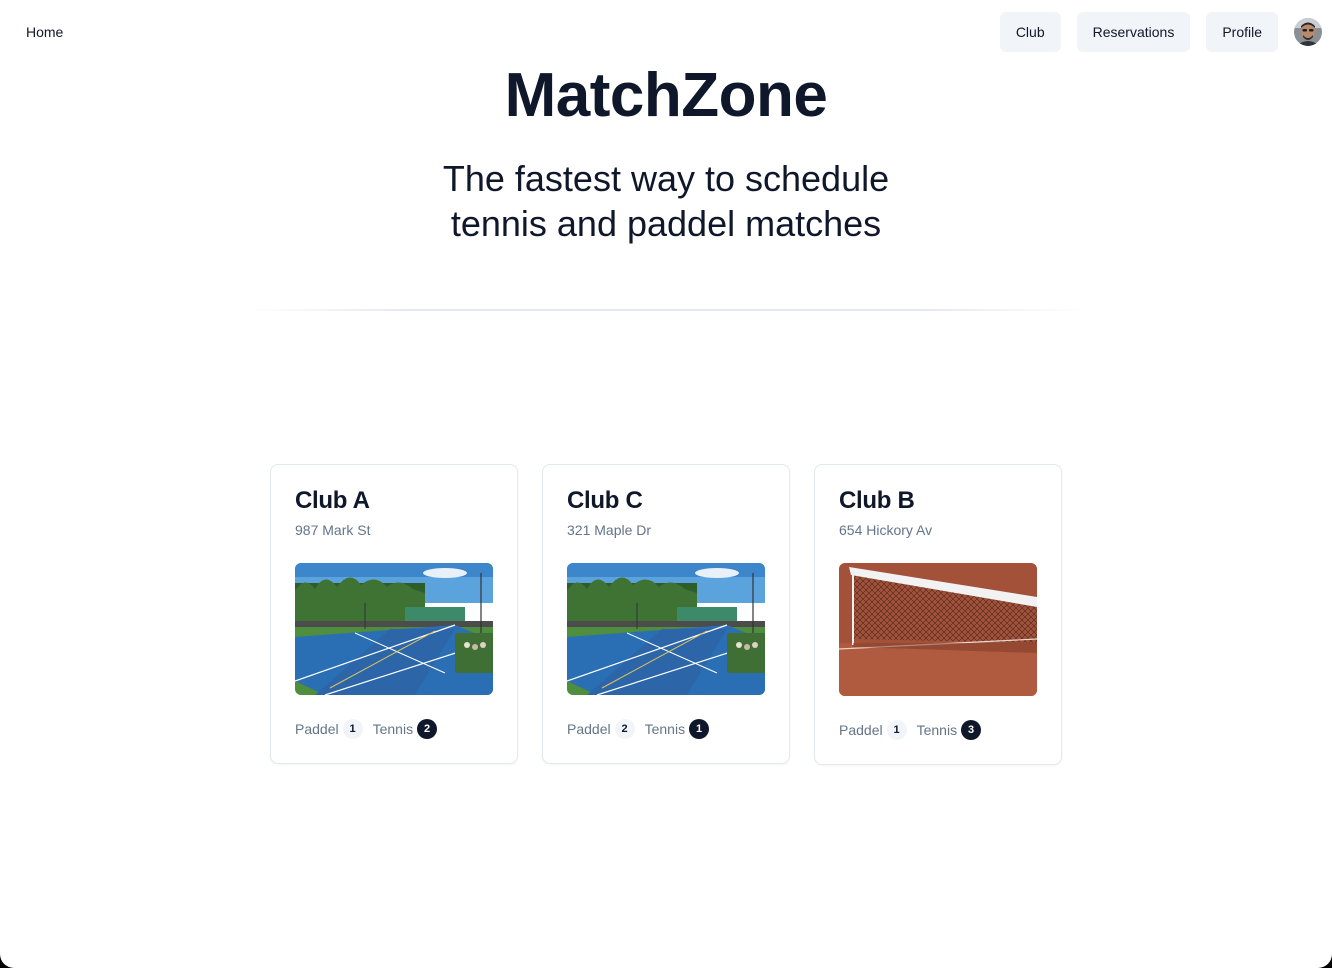 Image resolution: width=1332 pixels, height=968 pixels. I want to click on club-card: Club A 987 Mark St Paddel 1 Tennis 2, so click(394, 614).